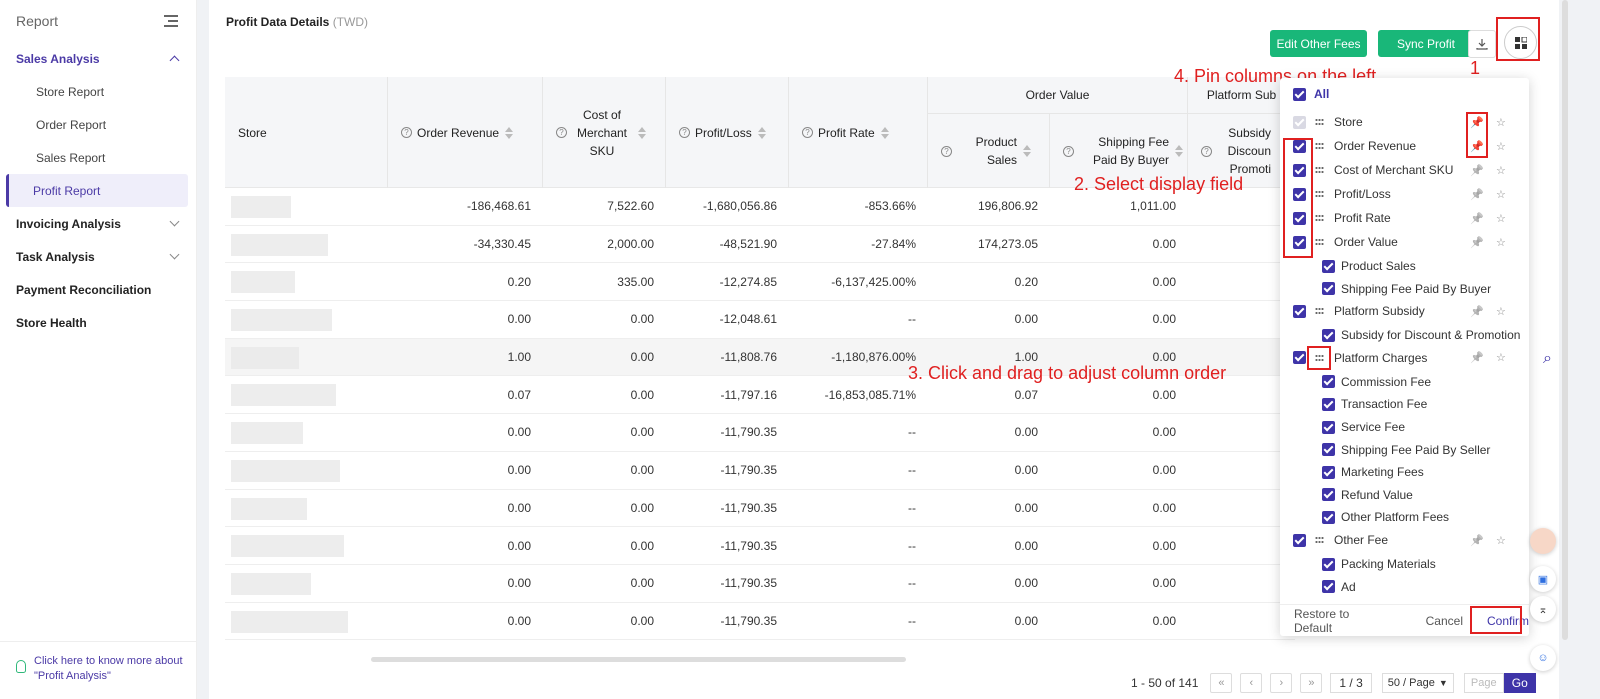  What do you see at coordinates (98, 58) in the screenshot?
I see `sidebar-group-sales-analysis: Sales Analysis` at bounding box center [98, 58].